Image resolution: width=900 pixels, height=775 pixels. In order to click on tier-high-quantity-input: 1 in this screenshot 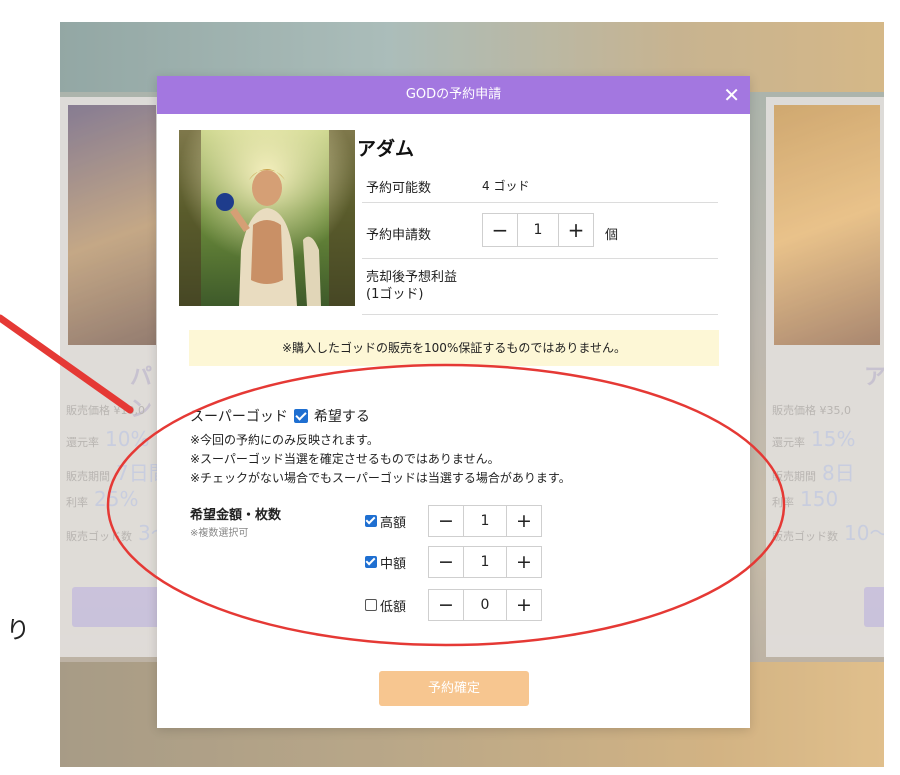, I will do `click(485, 521)`.